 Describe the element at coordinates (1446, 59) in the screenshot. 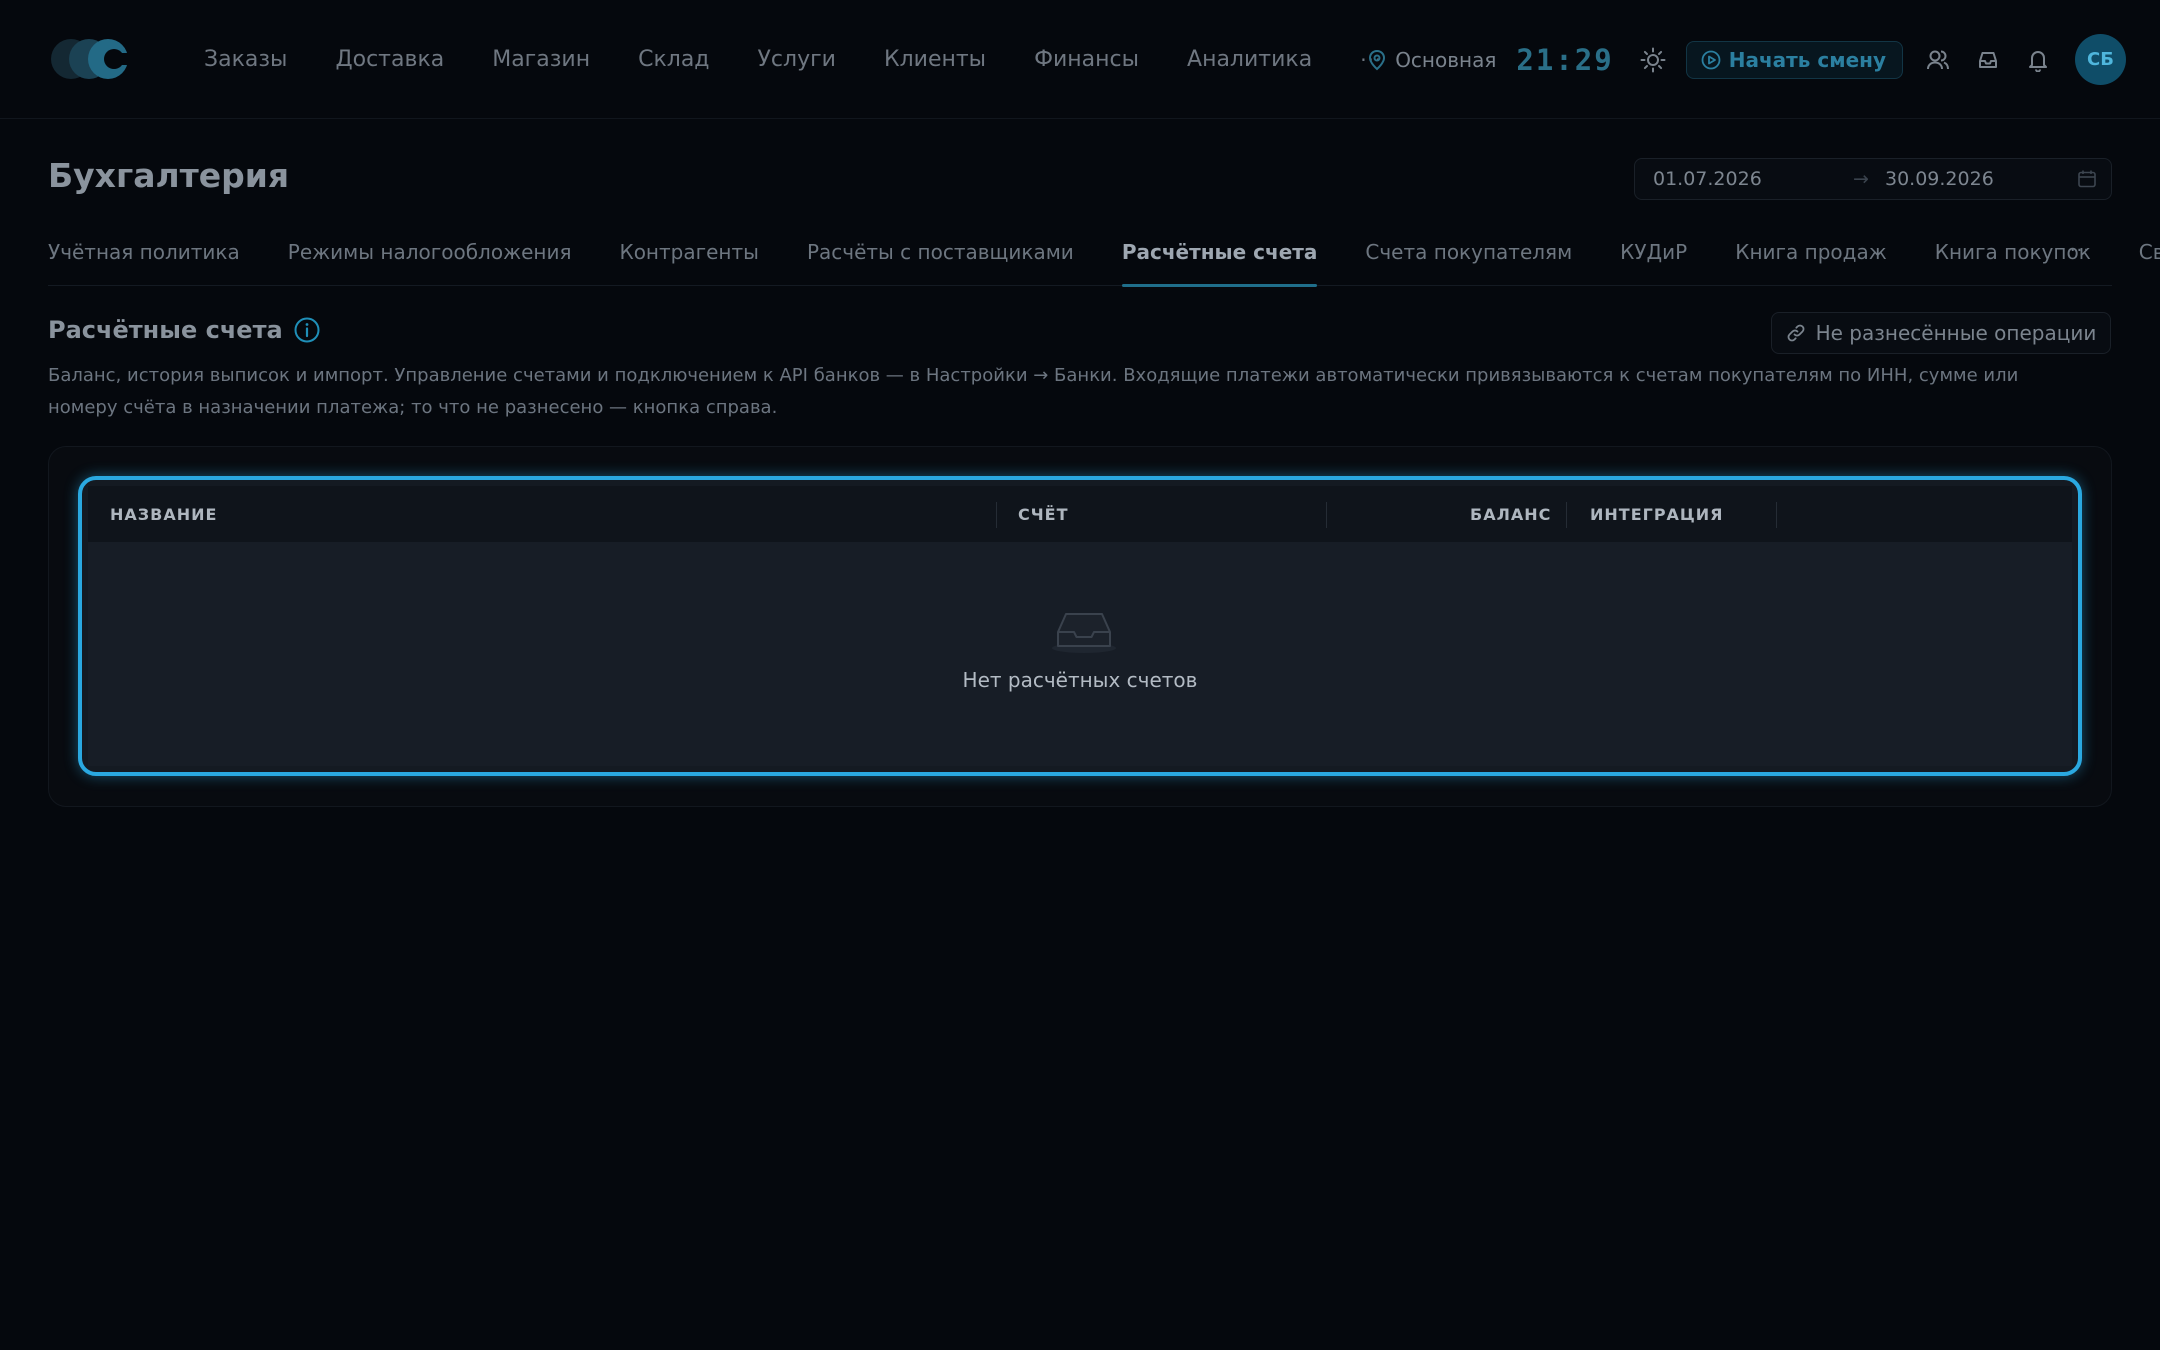

I see `branch-name: Основная` at that location.